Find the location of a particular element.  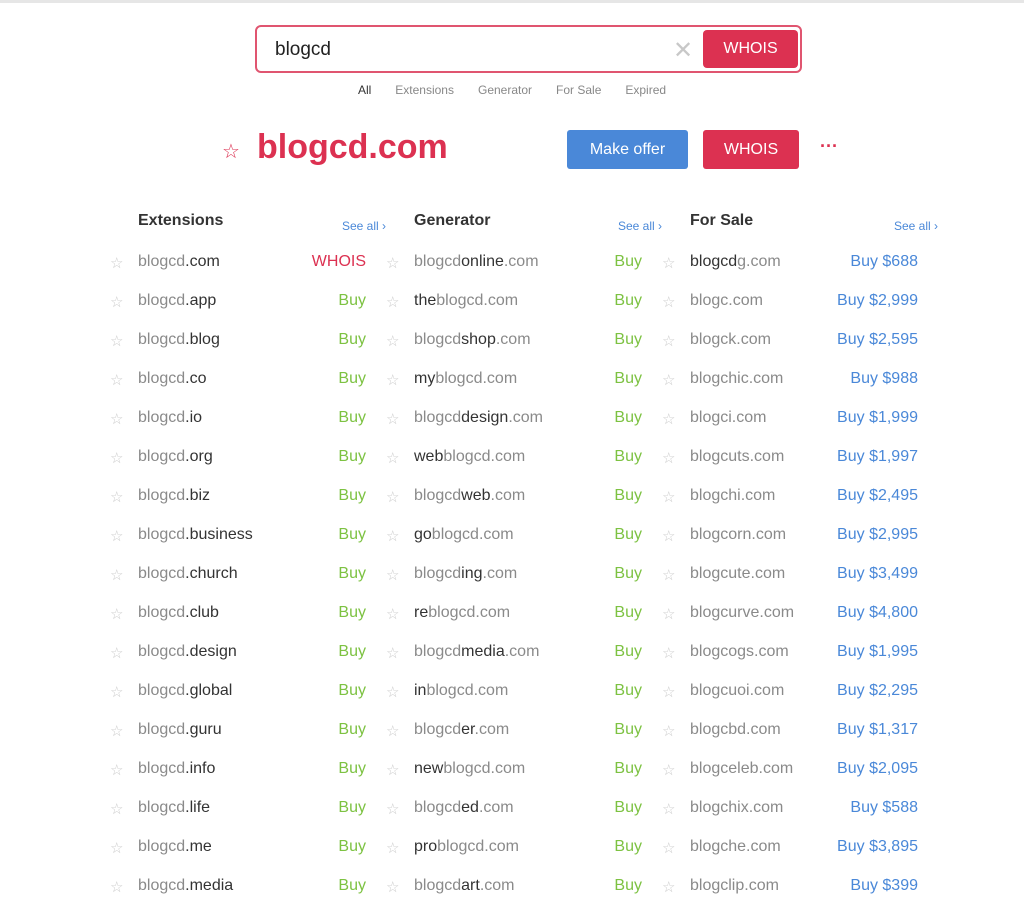

domain-name: reblogcd.com is located at coordinates (462, 613).